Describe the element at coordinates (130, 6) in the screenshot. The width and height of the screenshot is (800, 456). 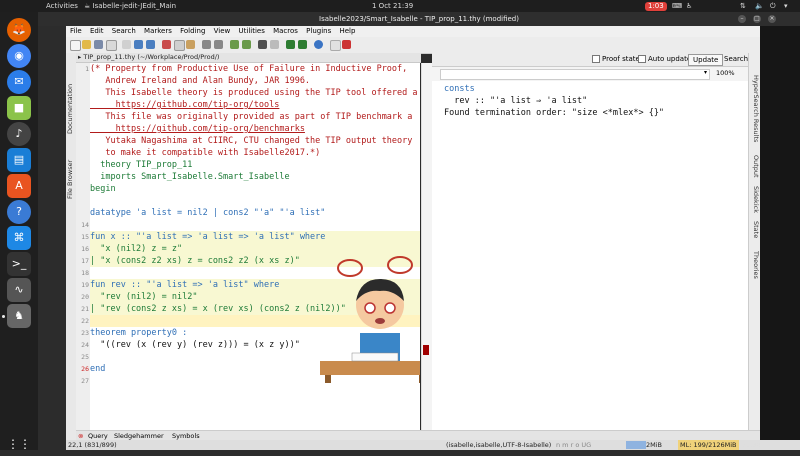
I see `app-menu: ☕ Isabelle-jedit-JEdit_Main` at that location.